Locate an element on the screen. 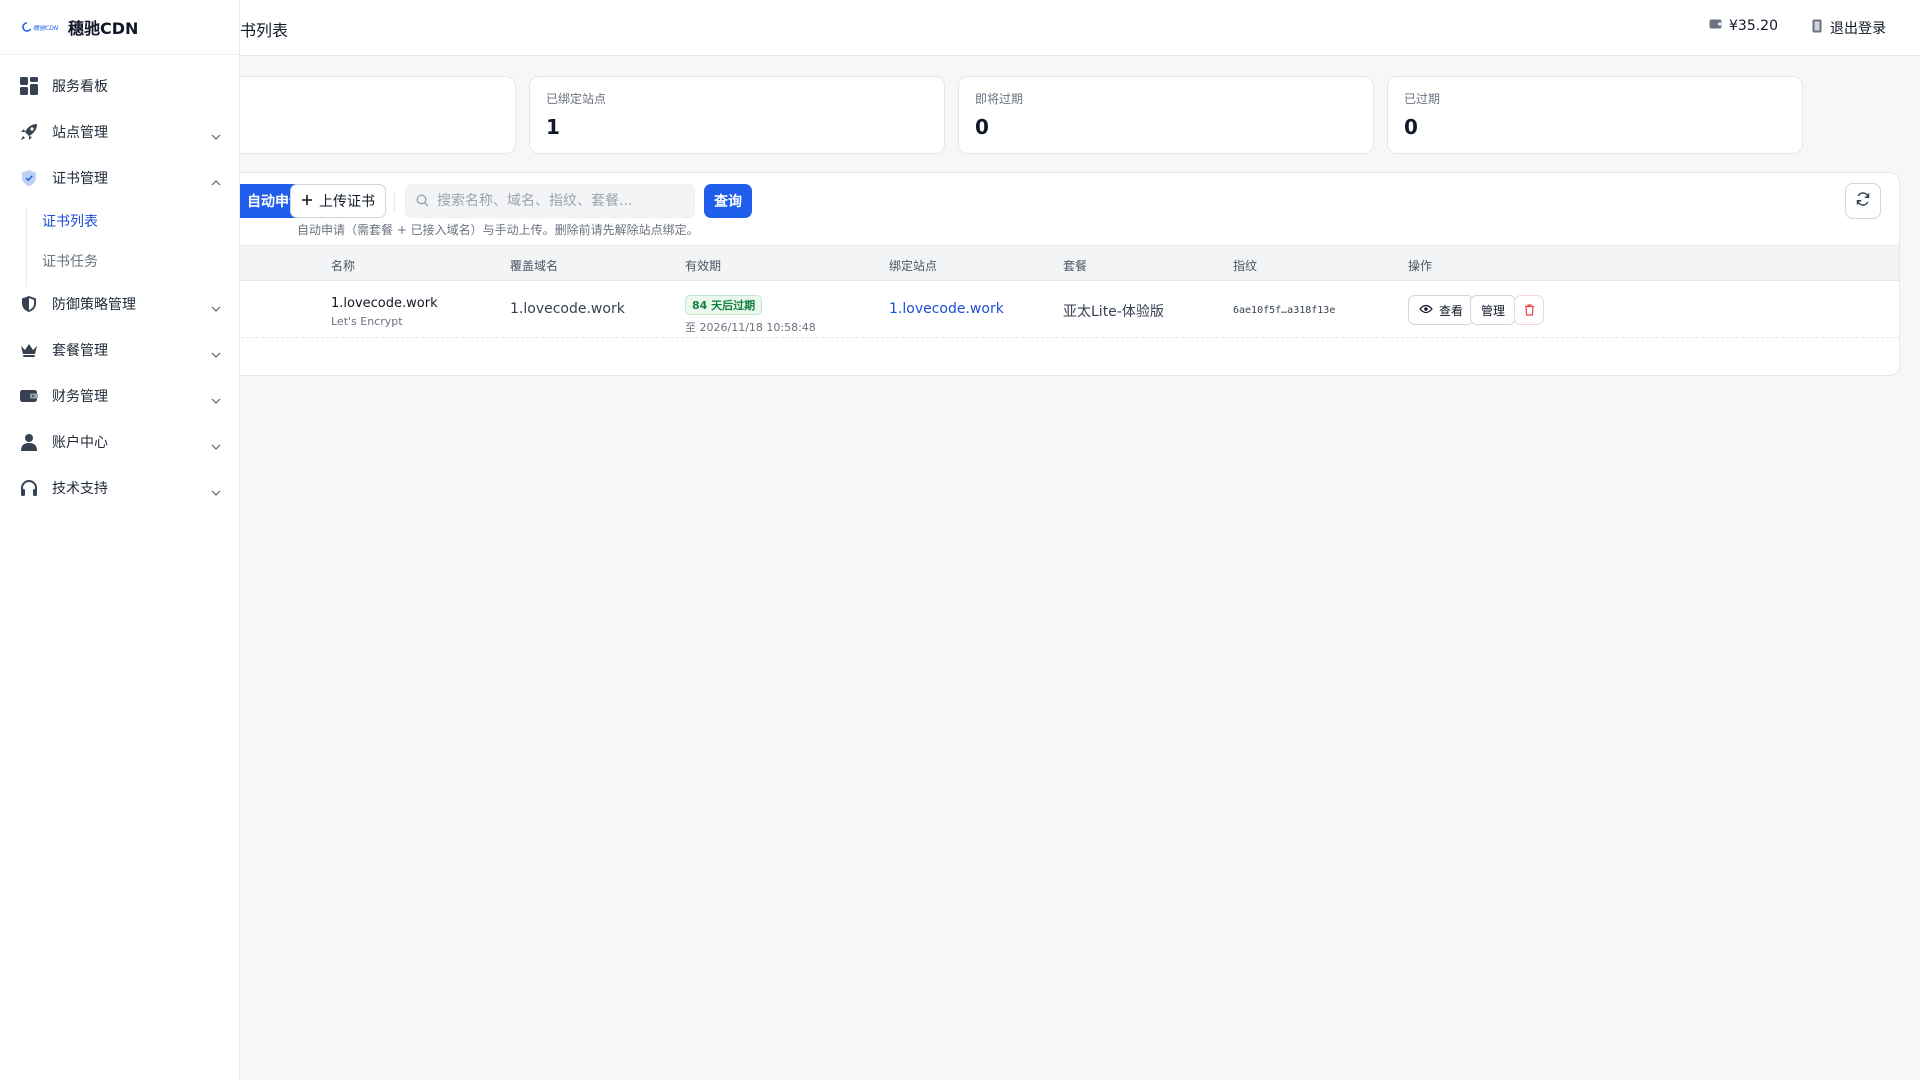 The width and height of the screenshot is (1920, 1080). chevron-up-icon is located at coordinates (216, 180).